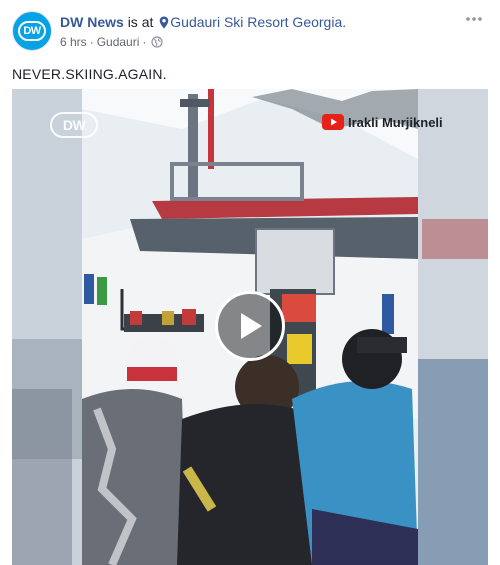 Image resolution: width=500 pixels, height=565 pixels. I want to click on video-watermark: Irakli Murjikneli, so click(382, 122).